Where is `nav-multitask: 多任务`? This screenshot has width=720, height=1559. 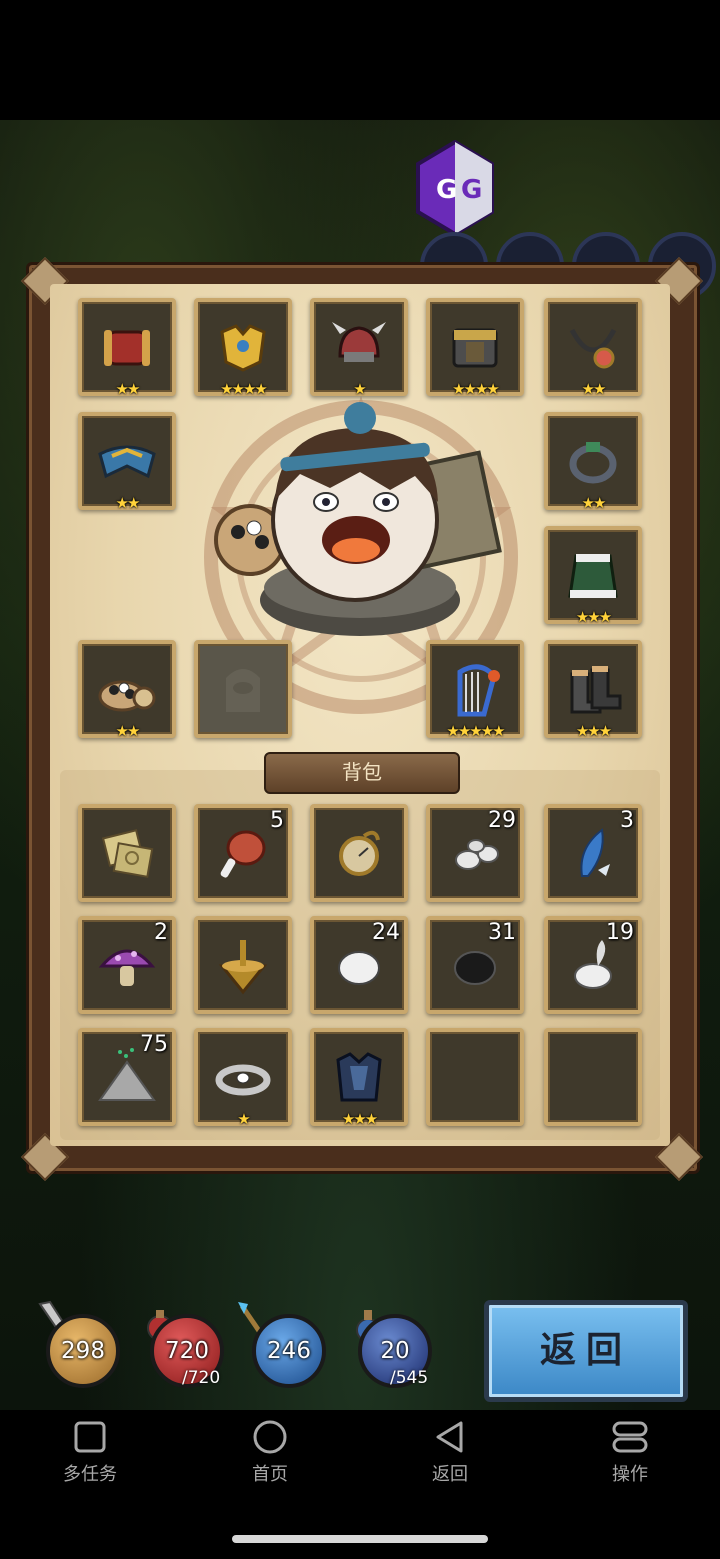
nav-multitask: 多任务 is located at coordinates (90, 1453).